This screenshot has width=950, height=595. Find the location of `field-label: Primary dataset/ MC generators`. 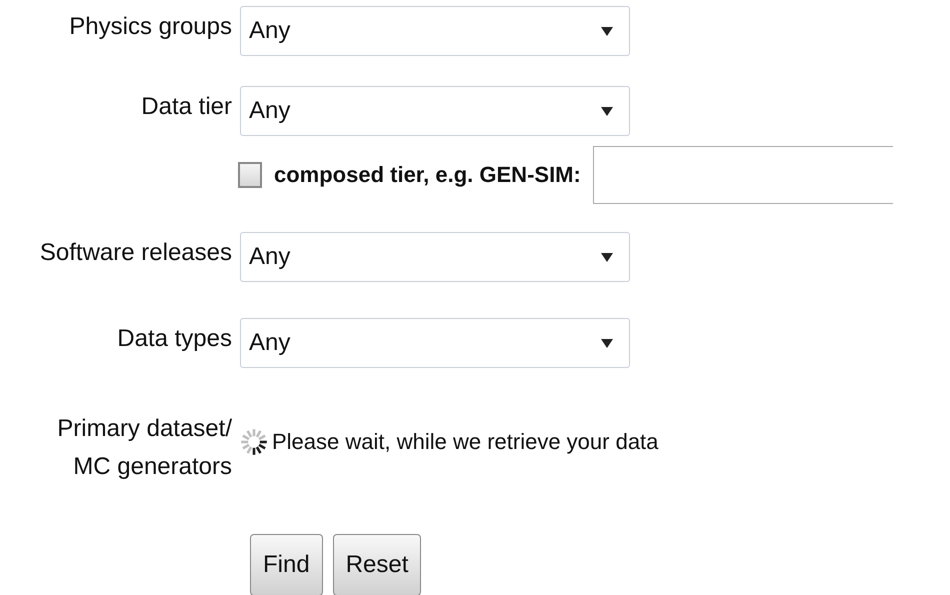

field-label: Primary dataset/ MC generators is located at coordinates (144, 448).